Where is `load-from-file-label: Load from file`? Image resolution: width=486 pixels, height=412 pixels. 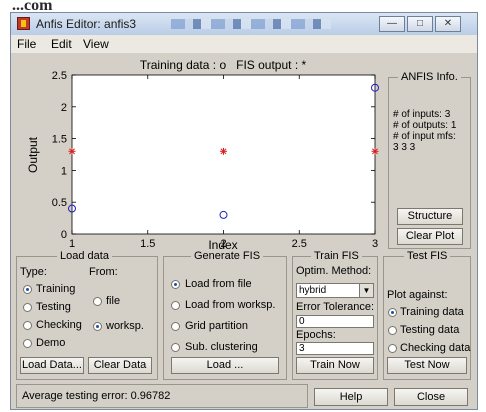
load-from-file-label: Load from file is located at coordinates (218, 284).